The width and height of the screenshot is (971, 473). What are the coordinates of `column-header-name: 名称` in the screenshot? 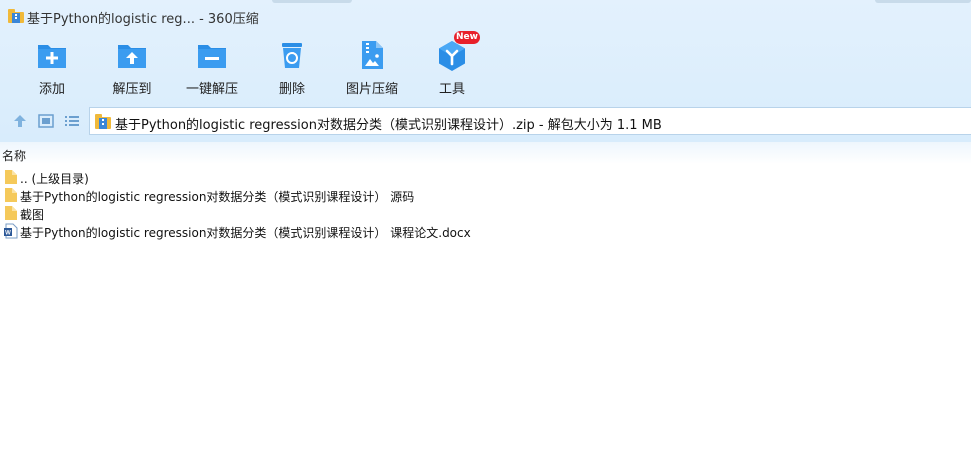 It's located at (14, 155).